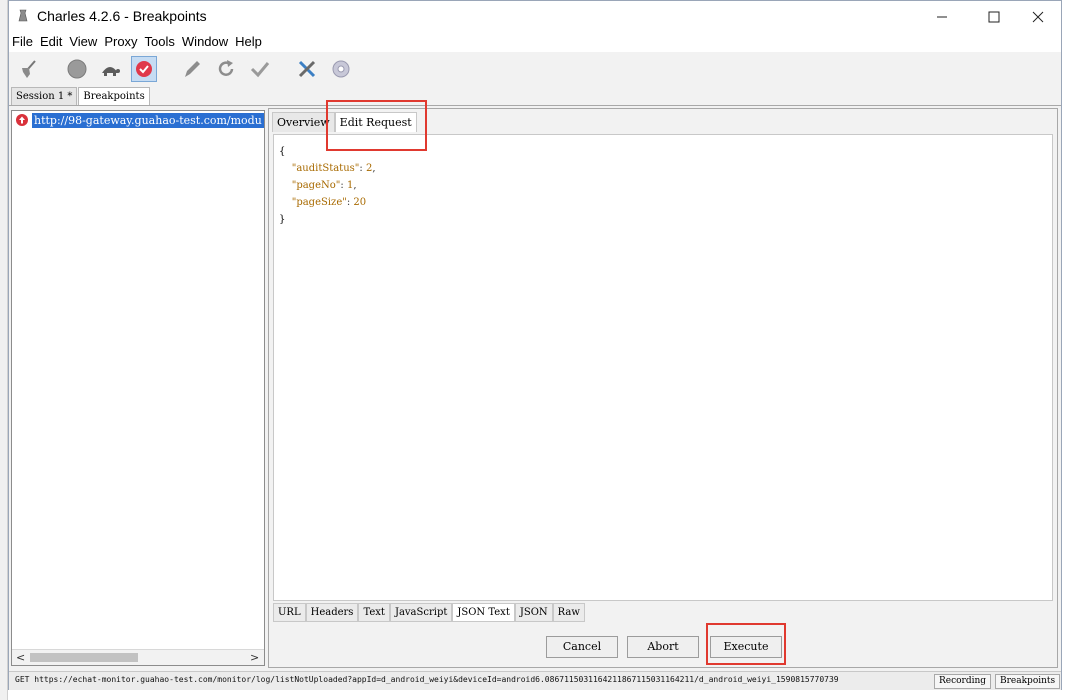 Image resolution: width=1070 pixels, height=700 pixels. What do you see at coordinates (289, 612) in the screenshot?
I see `tab-url: URL` at bounding box center [289, 612].